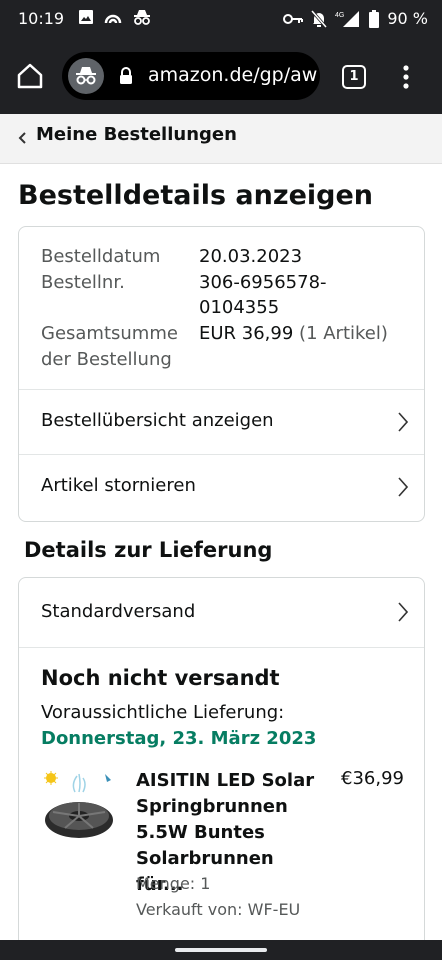 Image resolution: width=442 pixels, height=960 pixels. I want to click on status-bar: 10:19 4G 90 %, so click(221, 19).